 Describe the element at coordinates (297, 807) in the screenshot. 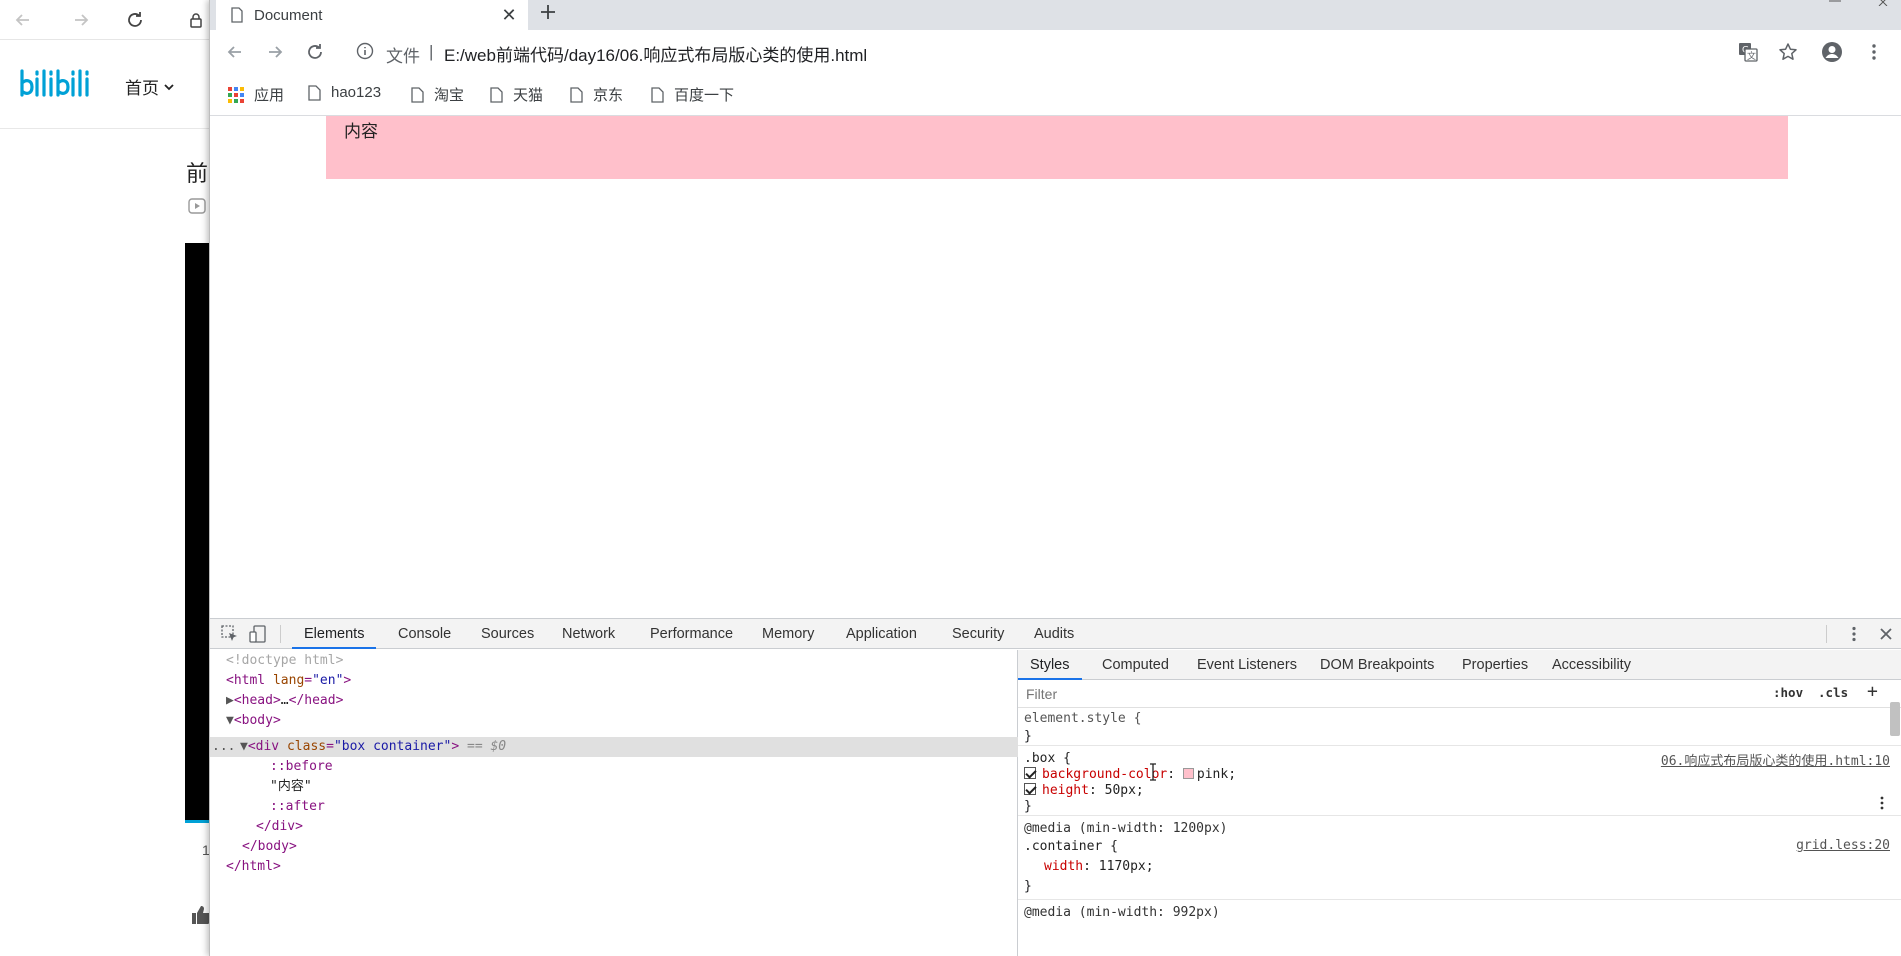

I see `dom-pseudo-after: ::after` at that location.